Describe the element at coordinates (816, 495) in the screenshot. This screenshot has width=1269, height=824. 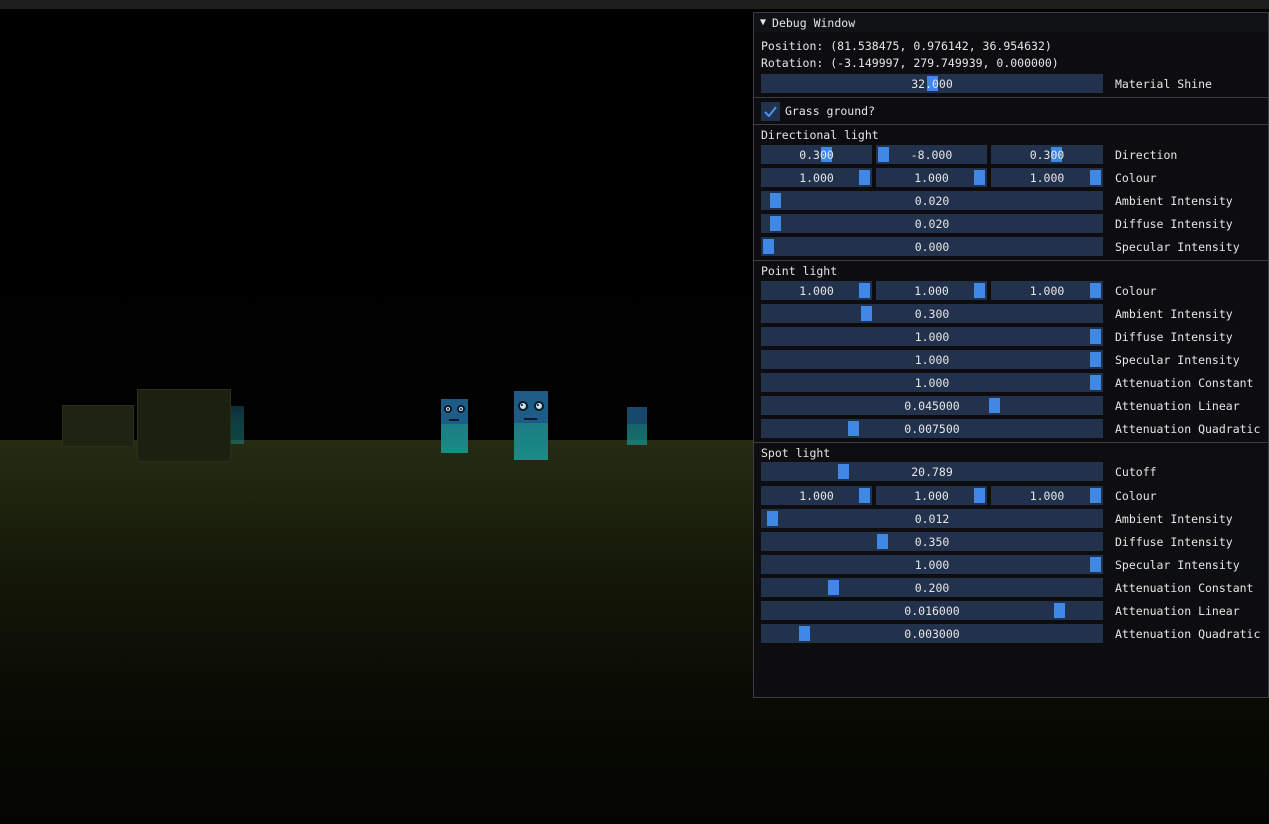
I see `spot-colour-r-slider: 1.000` at that location.